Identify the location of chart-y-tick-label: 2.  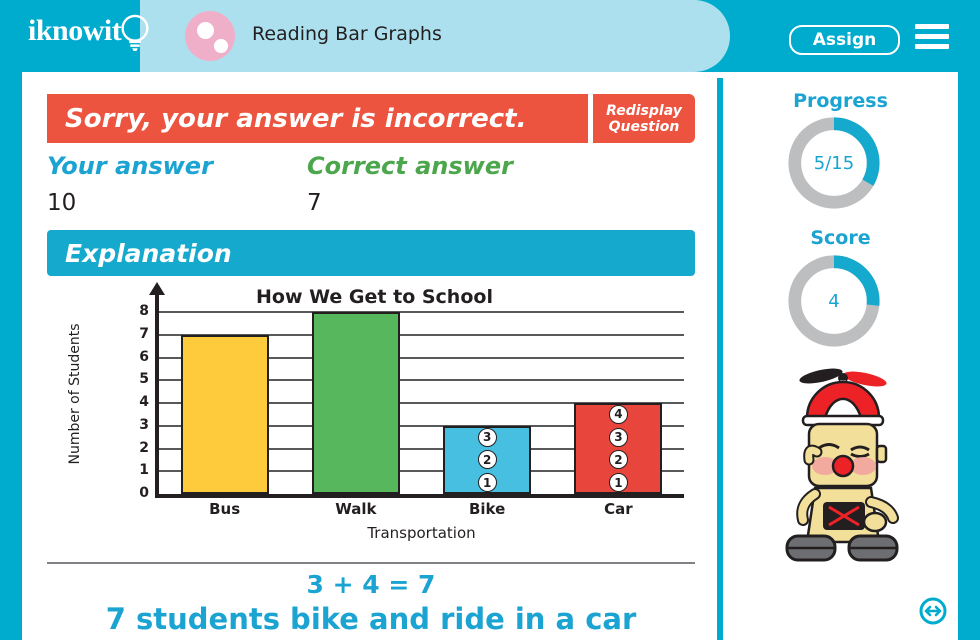
(144, 447).